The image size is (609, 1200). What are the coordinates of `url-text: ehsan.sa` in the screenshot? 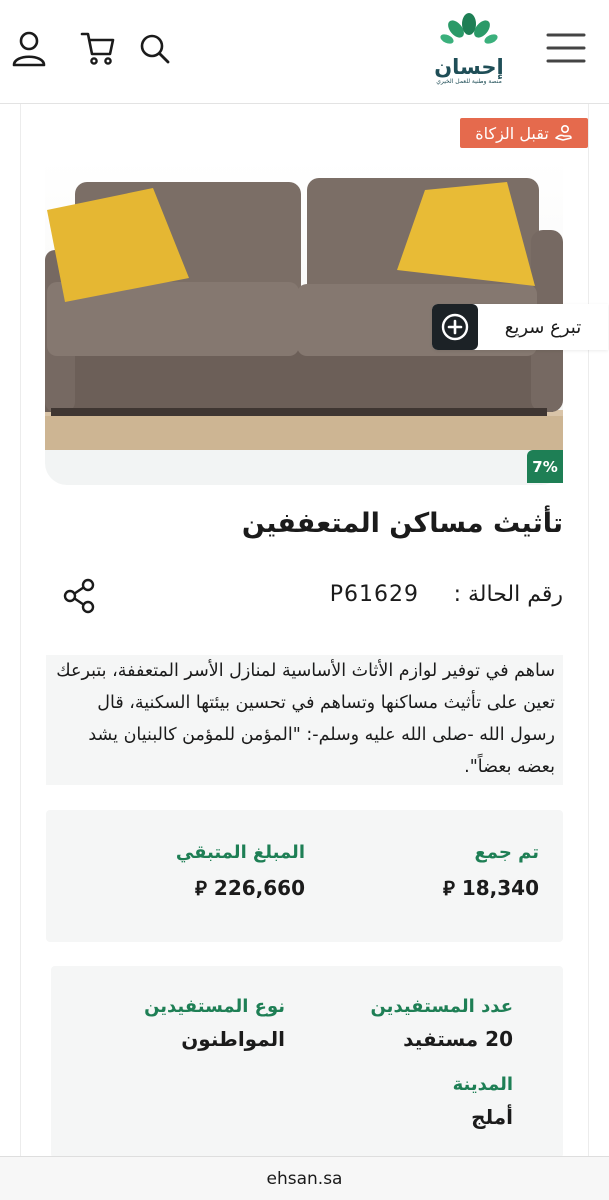 It's located at (304, 1178).